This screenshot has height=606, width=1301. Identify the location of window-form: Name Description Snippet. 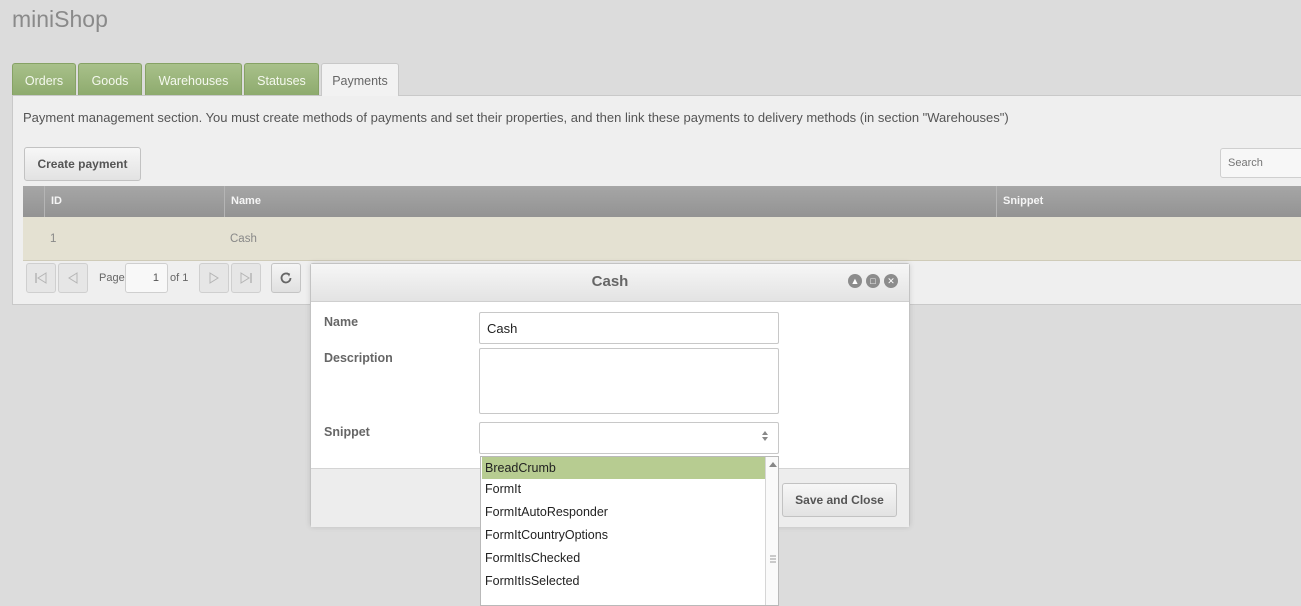
(610, 385).